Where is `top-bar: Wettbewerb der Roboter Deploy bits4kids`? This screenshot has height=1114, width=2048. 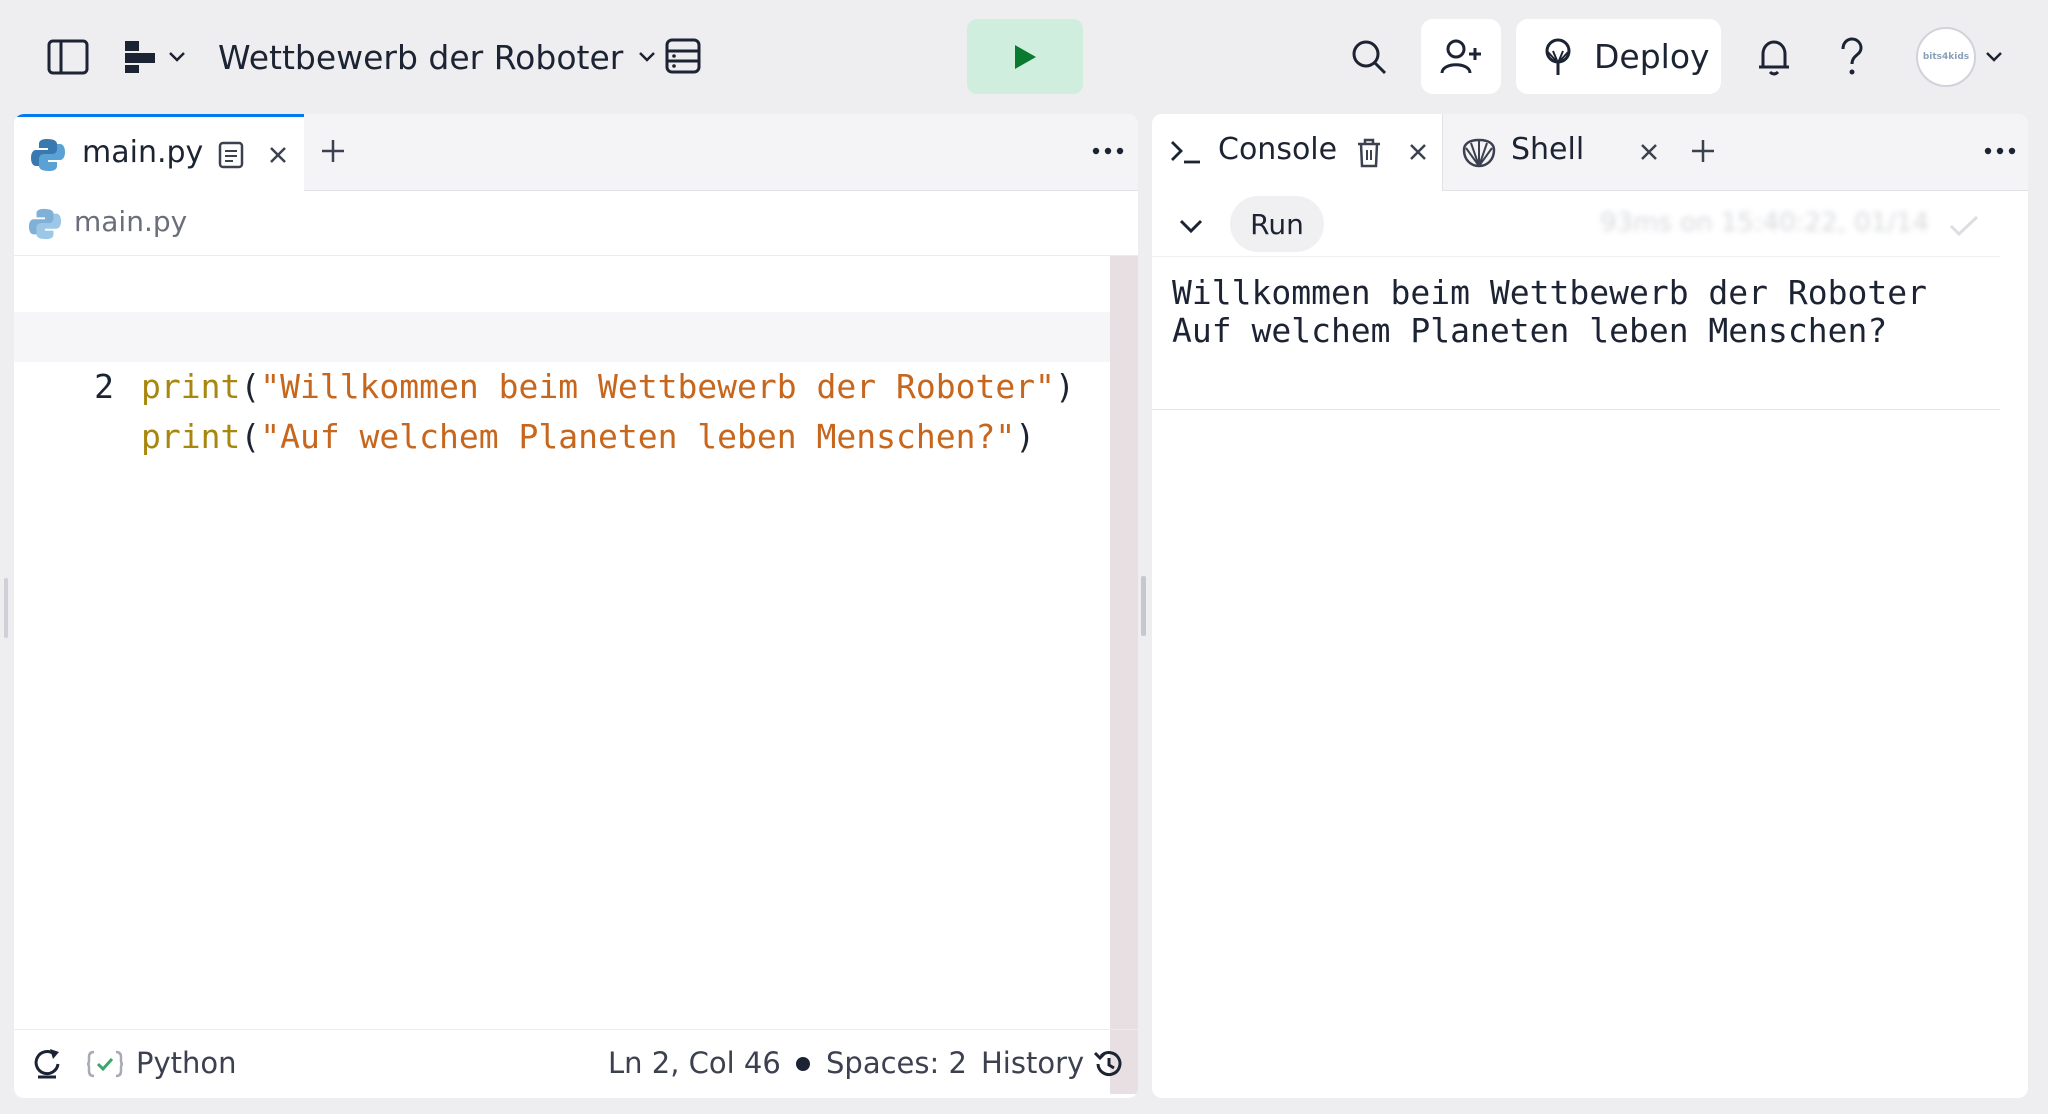
top-bar: Wettbewerb der Roboter Deploy bits4kids is located at coordinates (1024, 57).